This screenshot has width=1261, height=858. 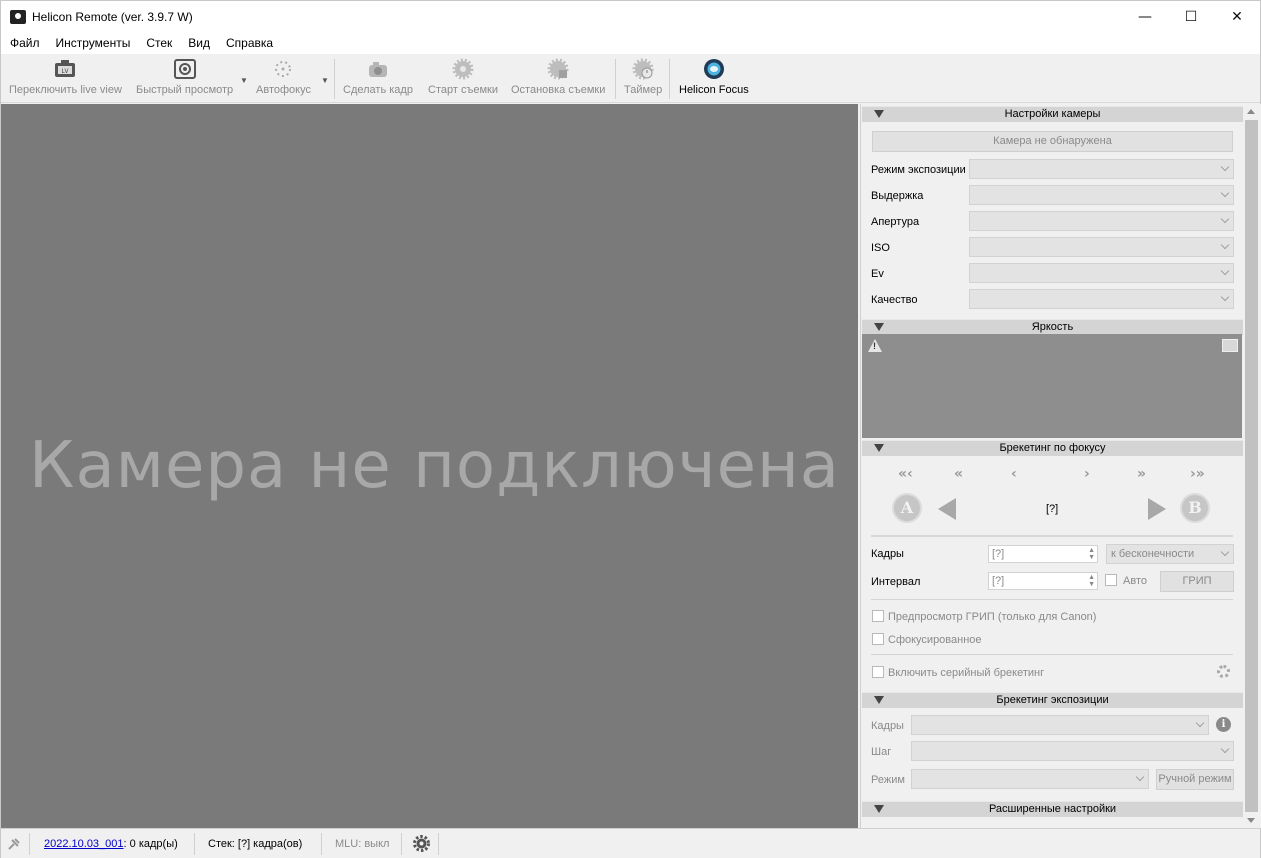 What do you see at coordinates (1087, 474) in the screenshot?
I see `step-forward-small-icon: ›` at bounding box center [1087, 474].